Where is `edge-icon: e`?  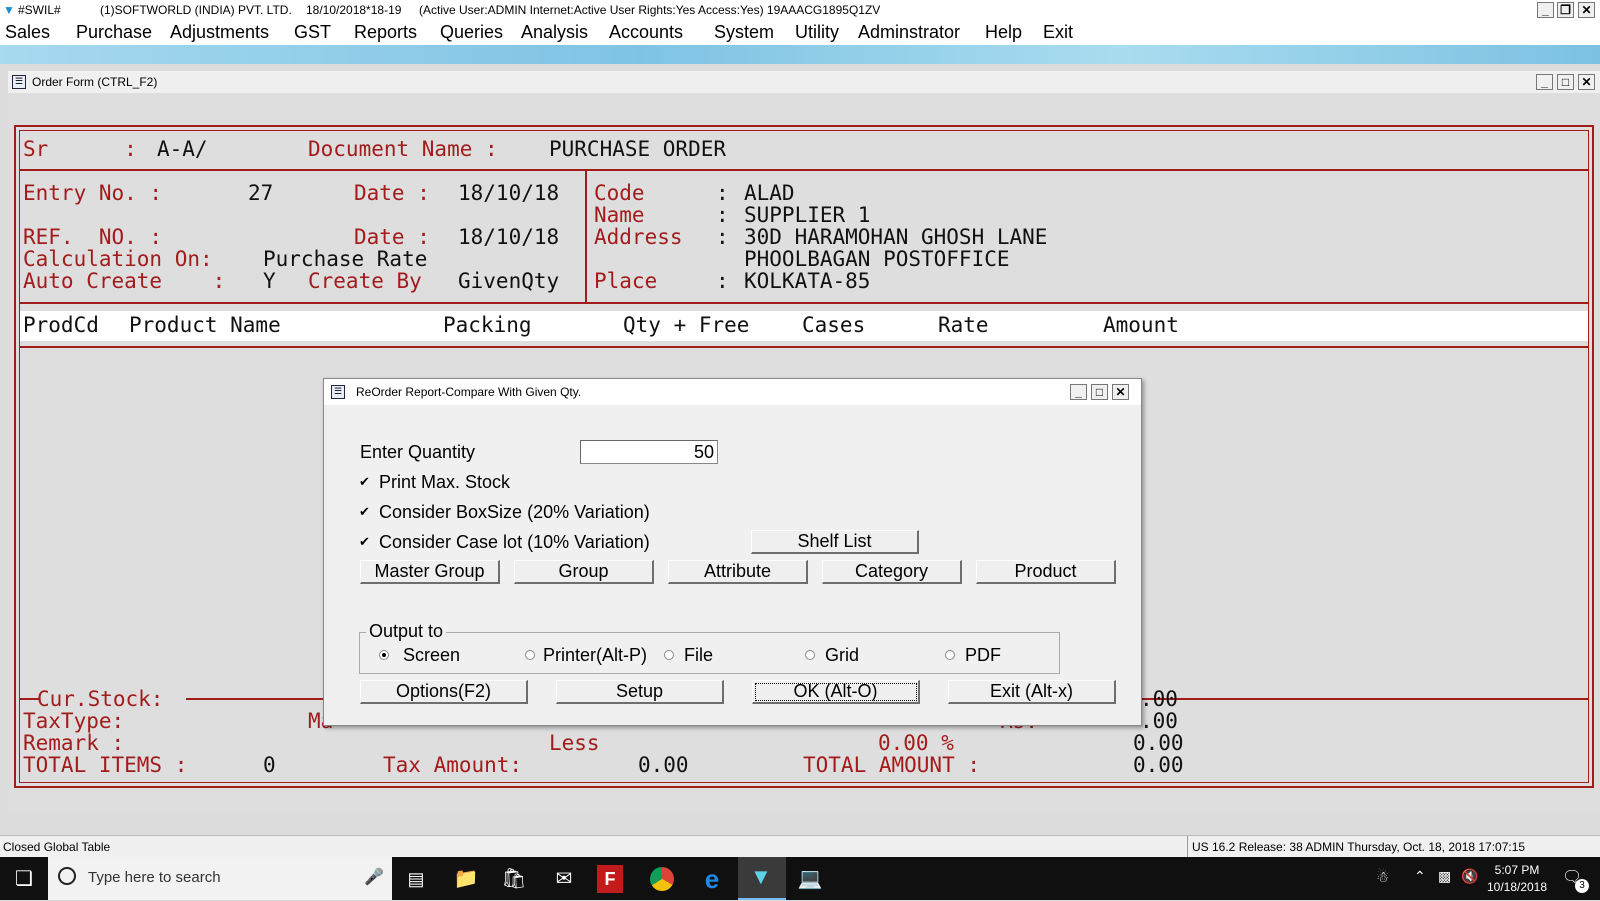
edge-icon: e is located at coordinates (712, 879).